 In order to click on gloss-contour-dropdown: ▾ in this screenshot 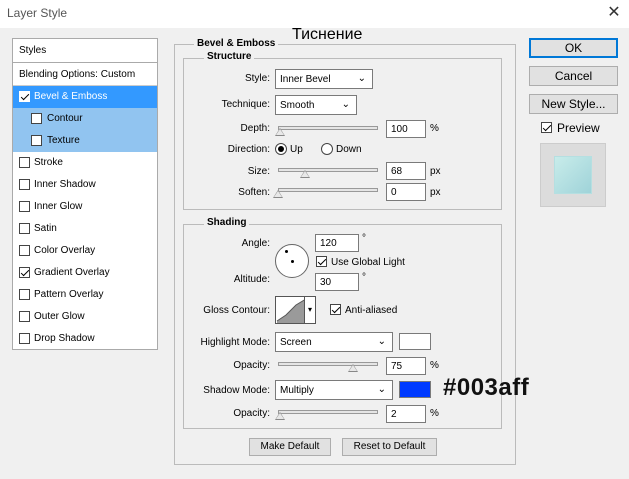, I will do `click(310, 310)`.